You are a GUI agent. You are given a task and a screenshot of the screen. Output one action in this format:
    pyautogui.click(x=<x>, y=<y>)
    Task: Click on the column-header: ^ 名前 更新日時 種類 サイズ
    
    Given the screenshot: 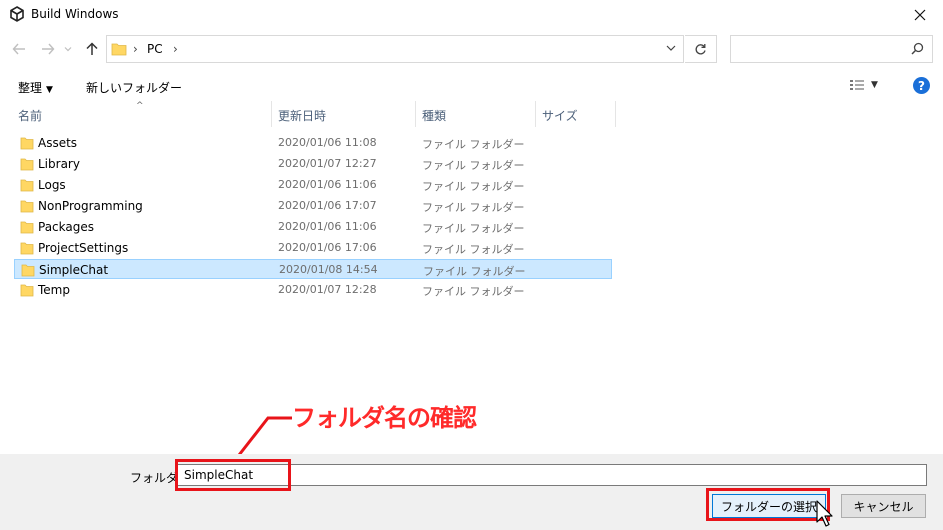 What is the action you would take?
    pyautogui.click(x=471, y=114)
    